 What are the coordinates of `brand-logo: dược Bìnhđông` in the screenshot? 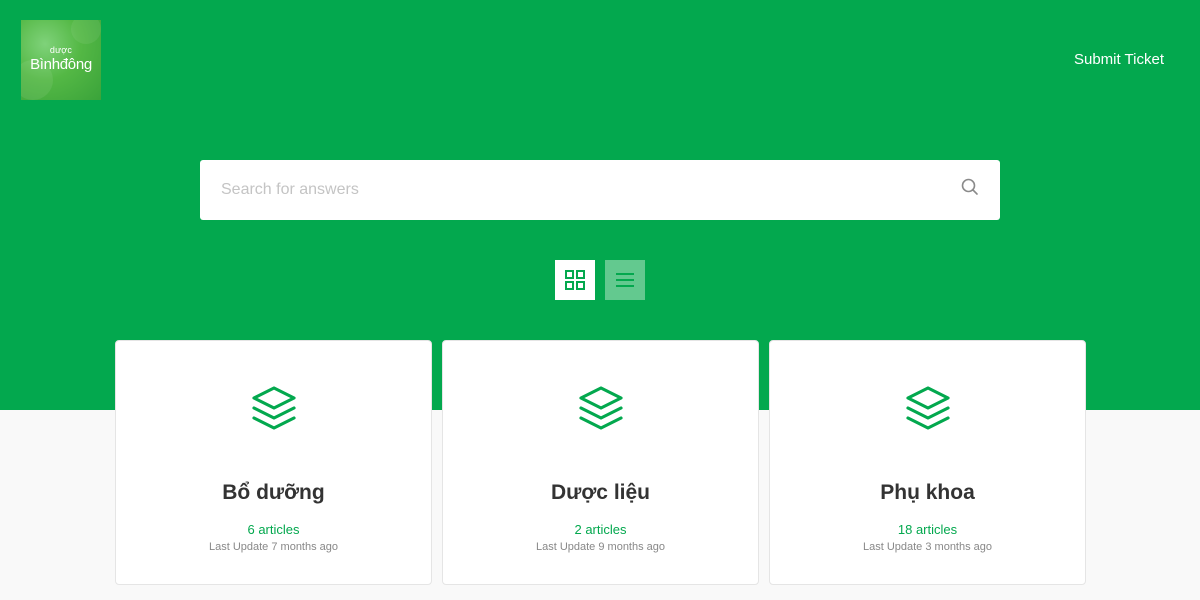 It's located at (61, 60).